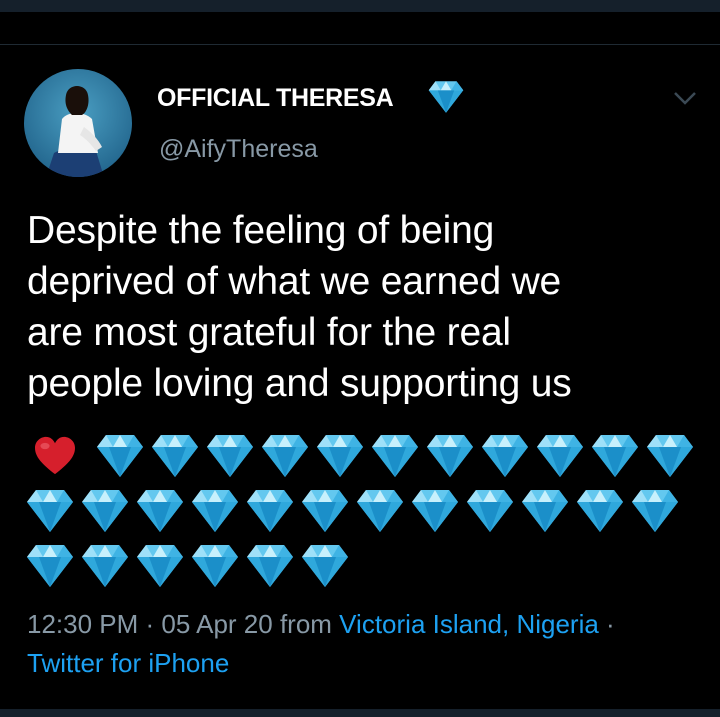  Describe the element at coordinates (360, 713) in the screenshot. I see `bottom-edge-strip` at that location.